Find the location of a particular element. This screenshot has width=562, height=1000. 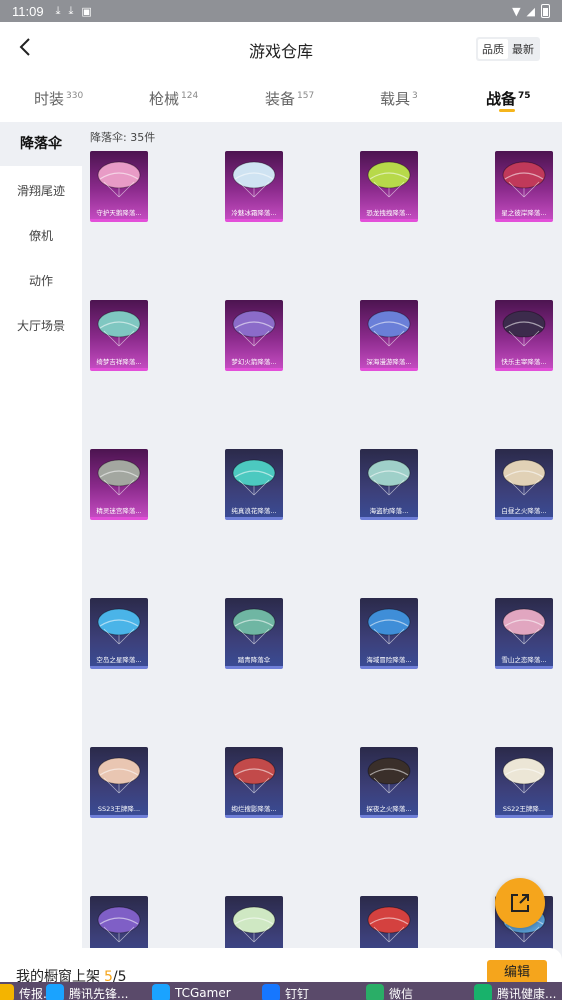

tab-vehicles: 载具 3 is located at coordinates (399, 98).